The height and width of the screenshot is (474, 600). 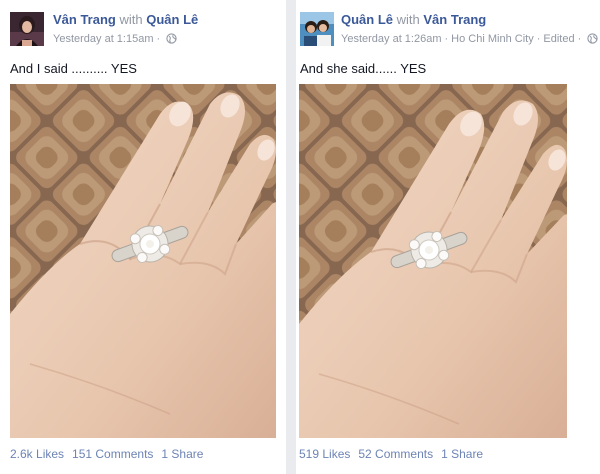 I want to click on tagged-friend-link: Quân Lê, so click(x=172, y=19).